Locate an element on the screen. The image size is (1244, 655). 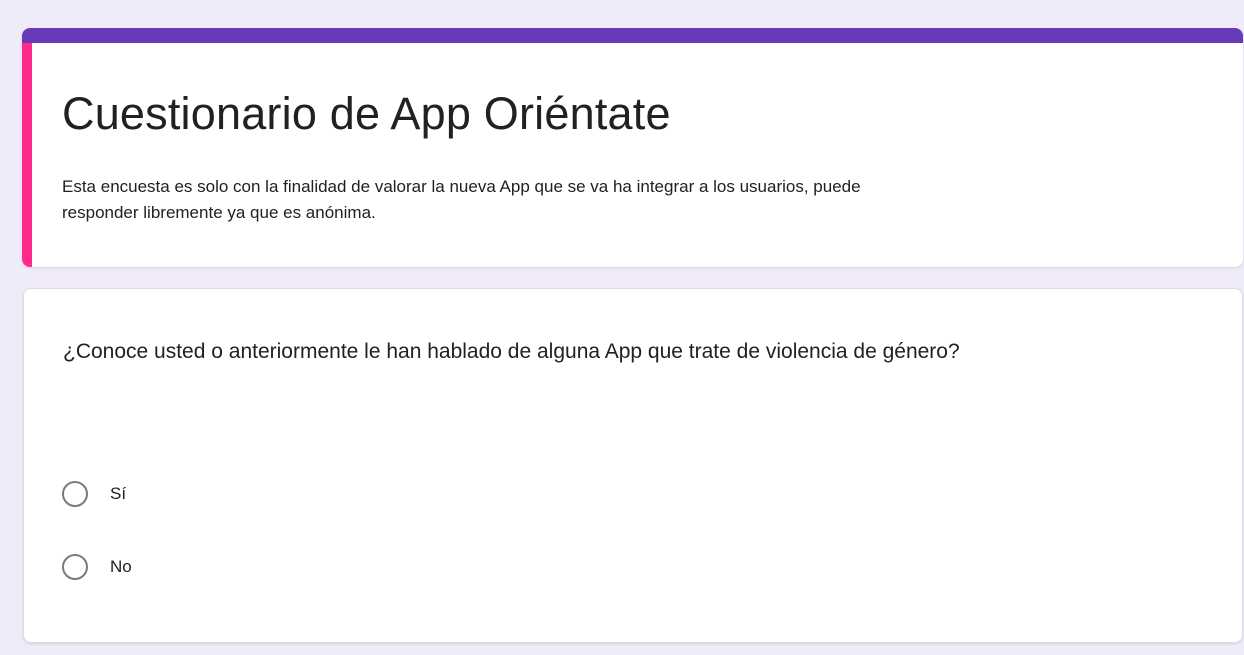
header-accent-bar is located at coordinates (632, 35).